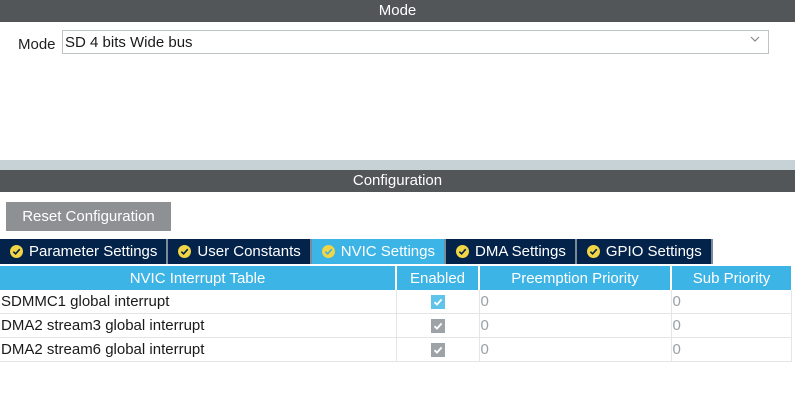 This screenshot has width=795, height=407. I want to click on interrupt-name: SDMMC1 global interrupt, so click(198, 302).